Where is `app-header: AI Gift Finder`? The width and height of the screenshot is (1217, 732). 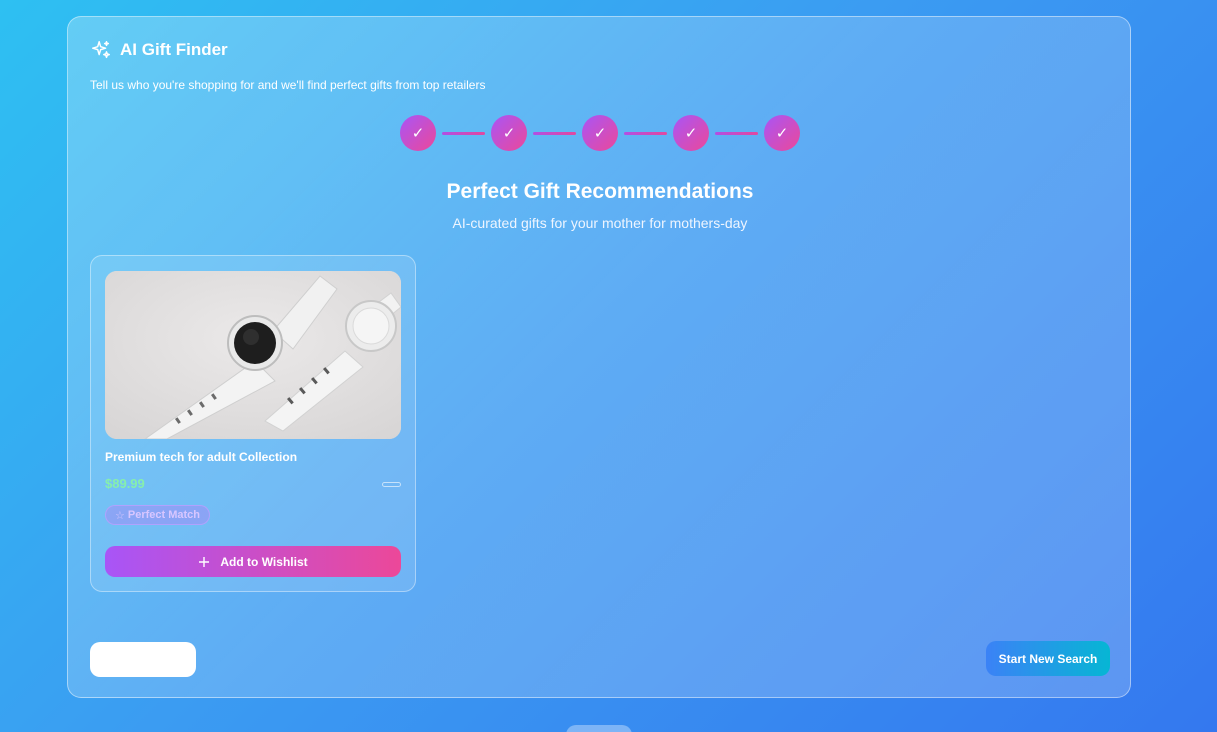 app-header: AI Gift Finder is located at coordinates (159, 50).